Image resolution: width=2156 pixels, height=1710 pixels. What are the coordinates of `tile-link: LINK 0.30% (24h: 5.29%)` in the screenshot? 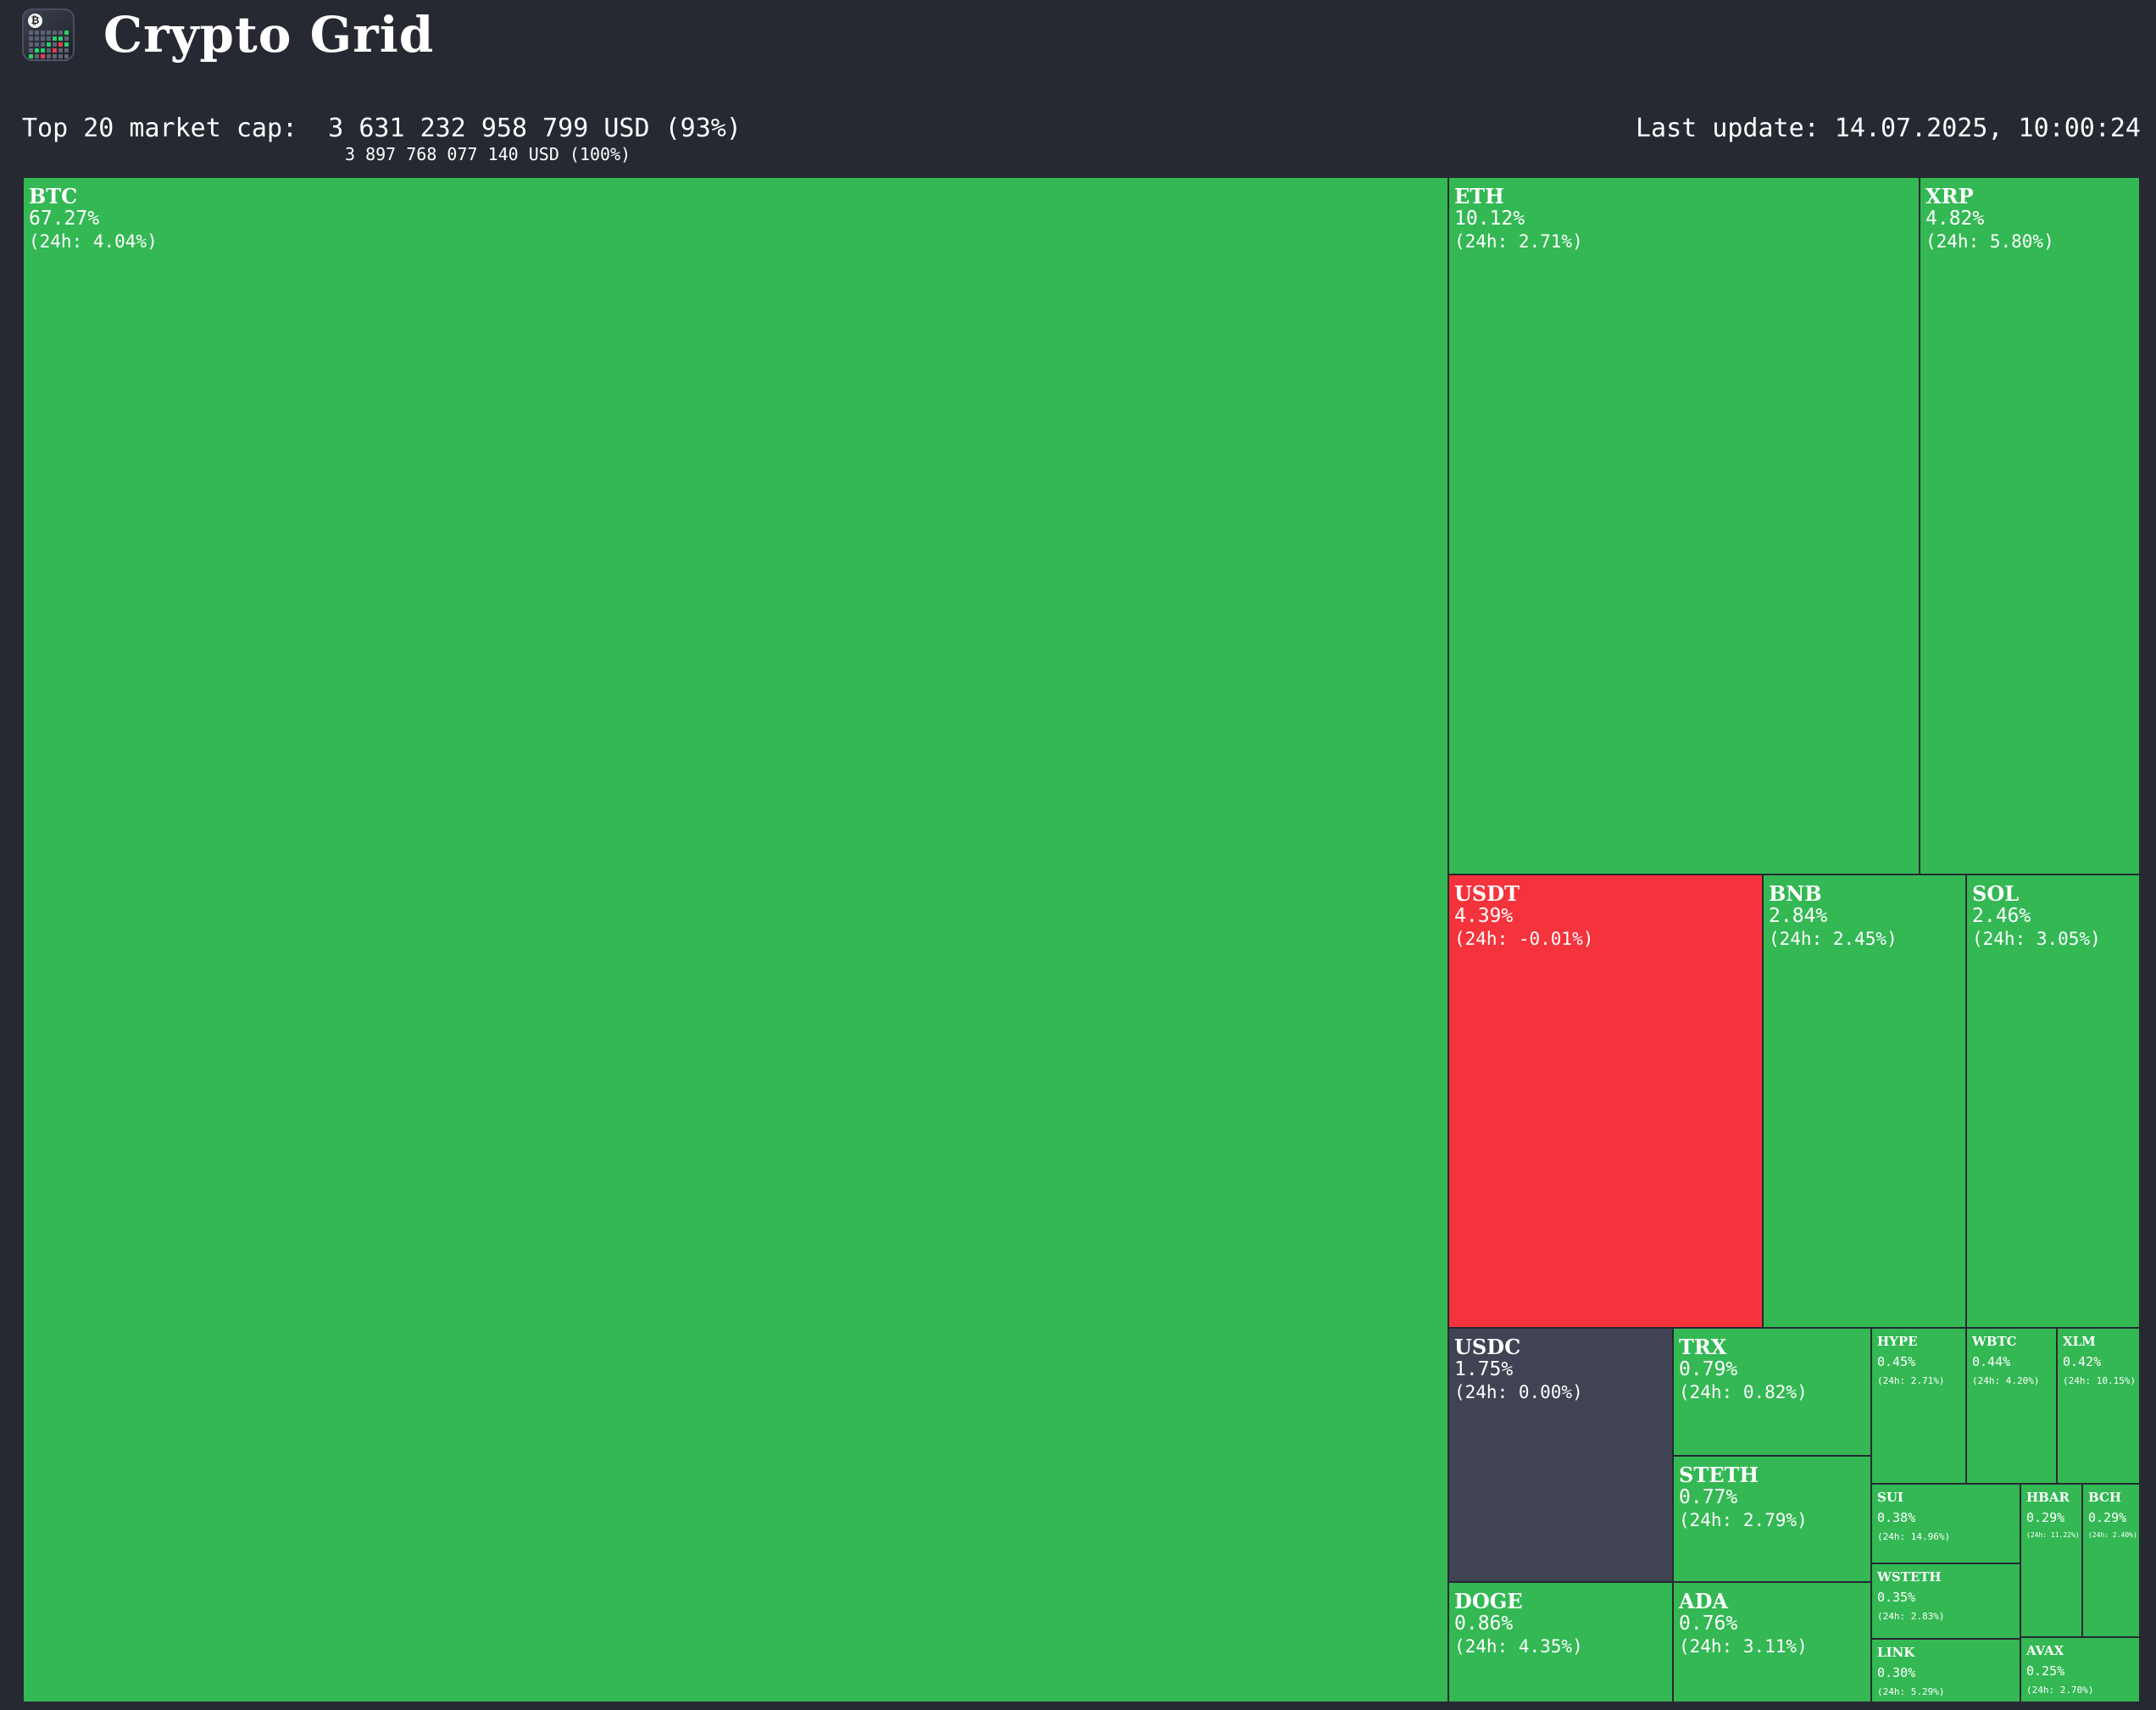 It's located at (1945, 1670).